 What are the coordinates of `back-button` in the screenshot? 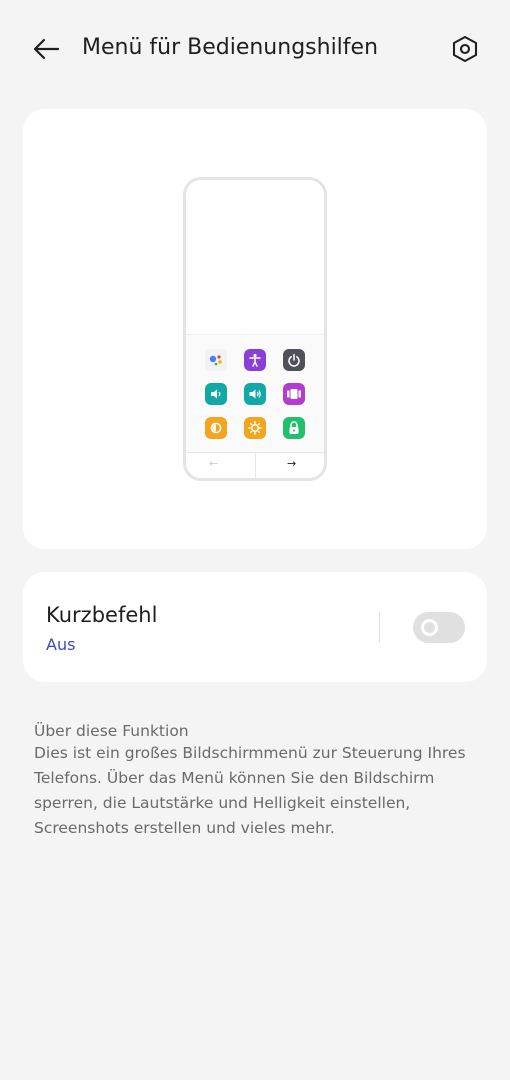 It's located at (46, 49).